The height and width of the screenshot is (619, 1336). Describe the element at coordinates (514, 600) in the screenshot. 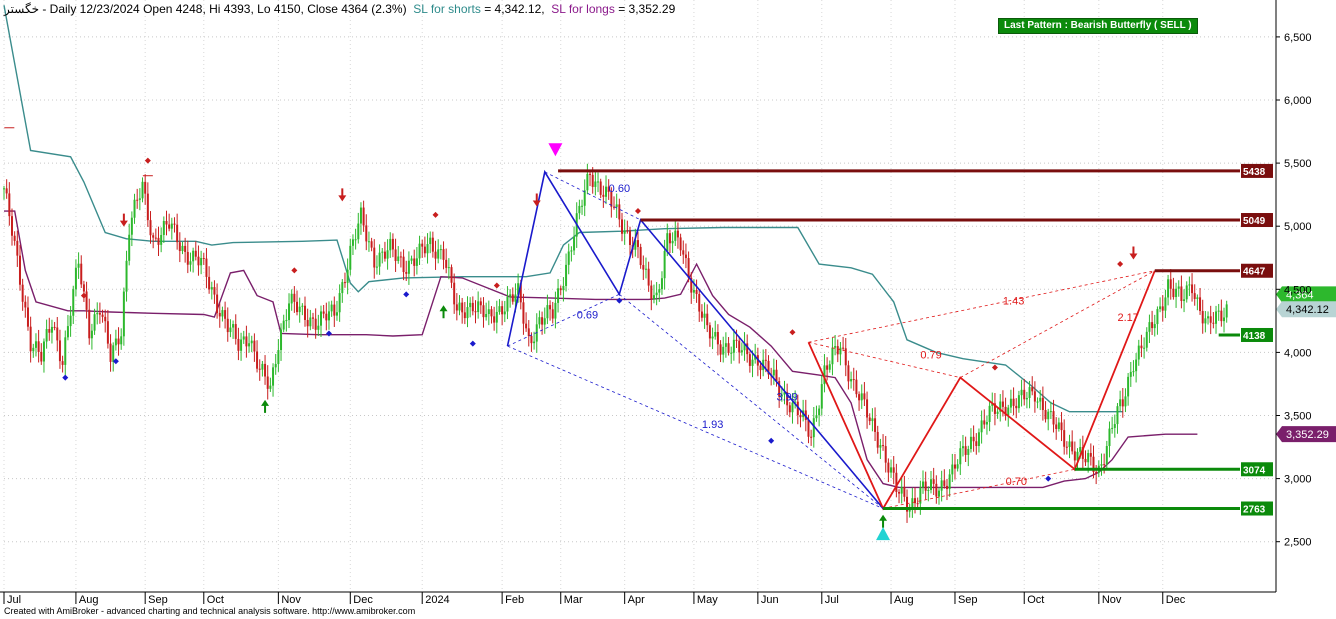

I see `x-tick-label: Feb` at that location.